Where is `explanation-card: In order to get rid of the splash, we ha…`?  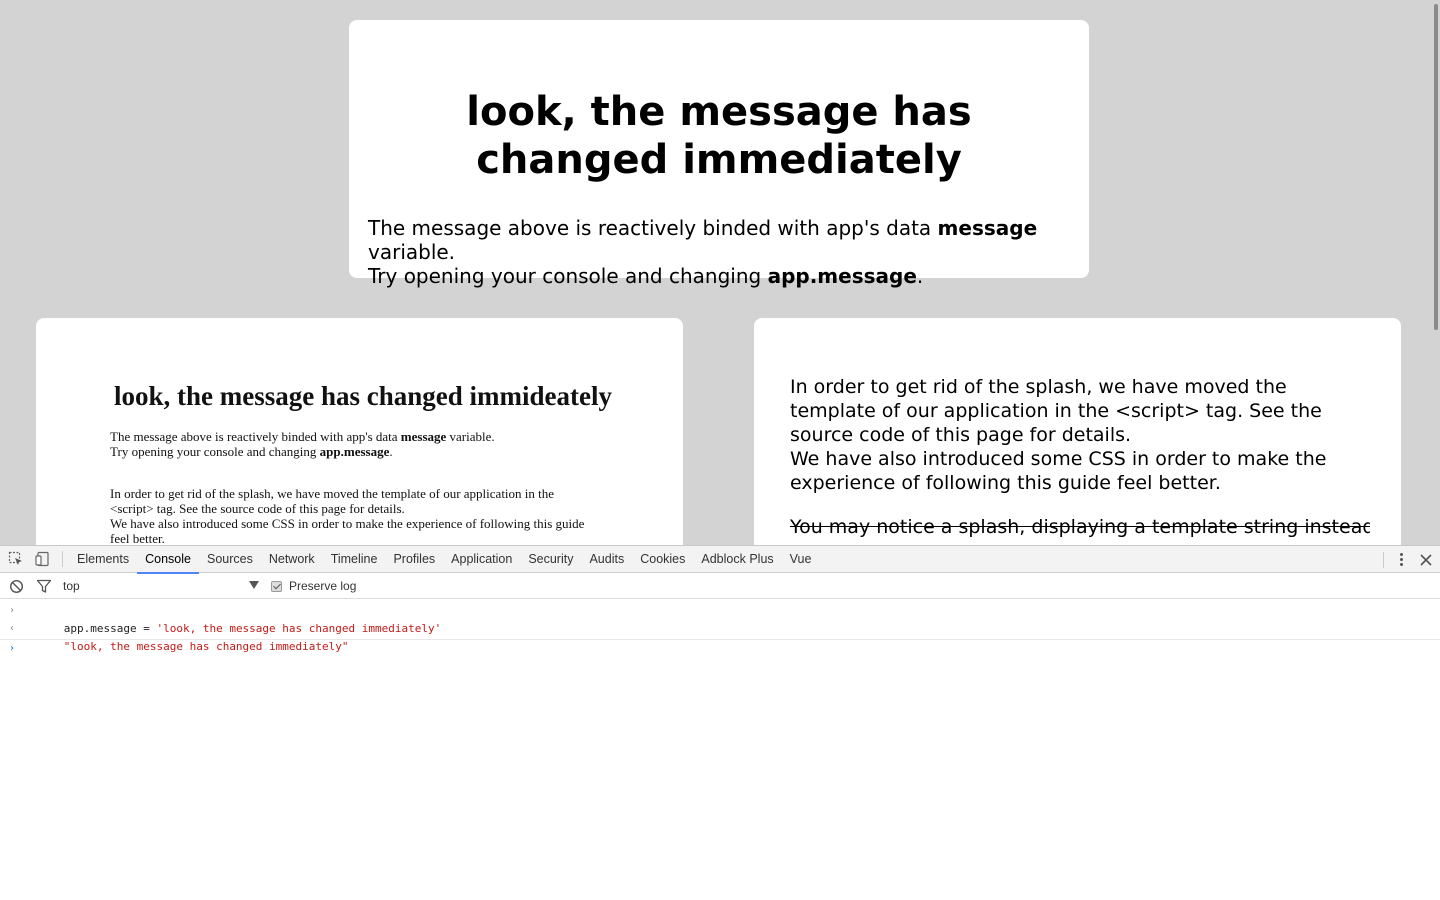
explanation-card: In order to get rid of the splash, we ha… is located at coordinates (1077, 431).